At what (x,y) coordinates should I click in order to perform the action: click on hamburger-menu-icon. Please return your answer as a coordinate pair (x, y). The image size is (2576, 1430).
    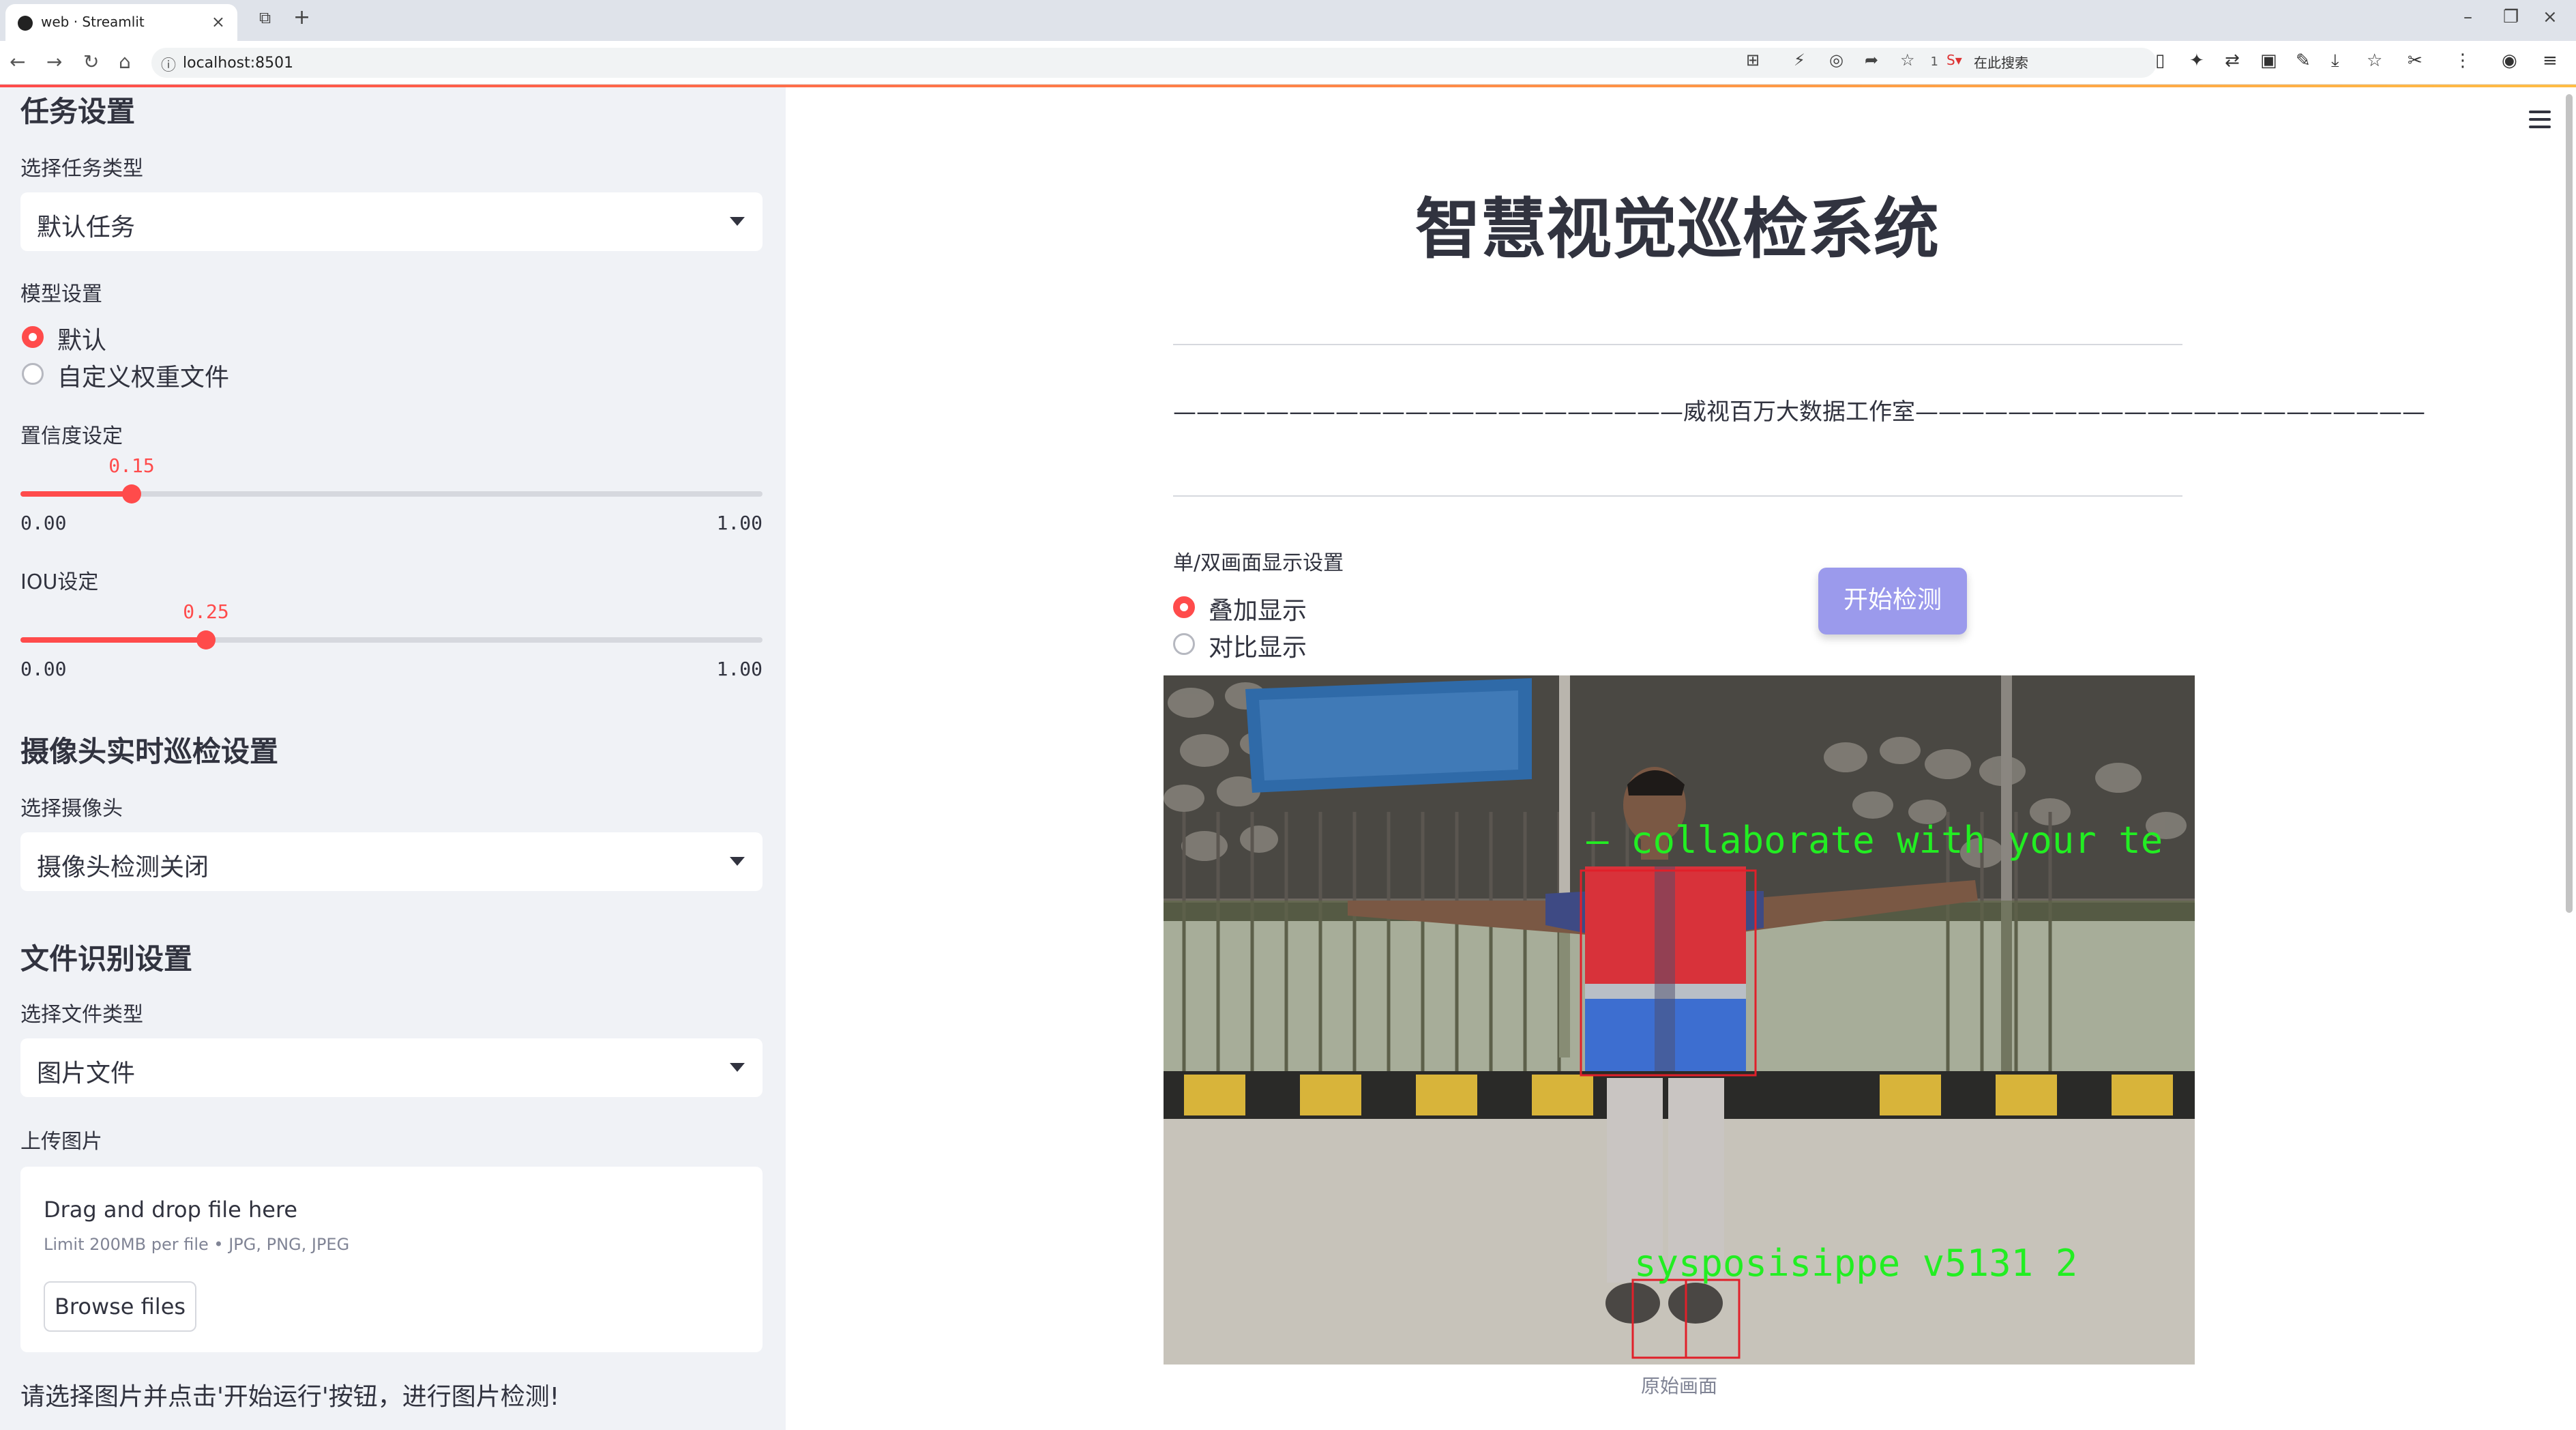
    Looking at the image, I should click on (2540, 122).